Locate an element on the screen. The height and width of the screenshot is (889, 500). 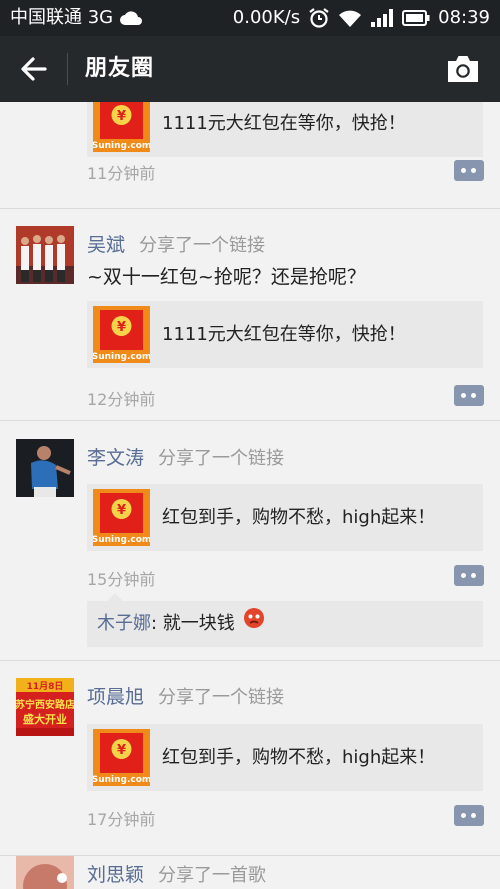
camera-icon is located at coordinates (463, 69).